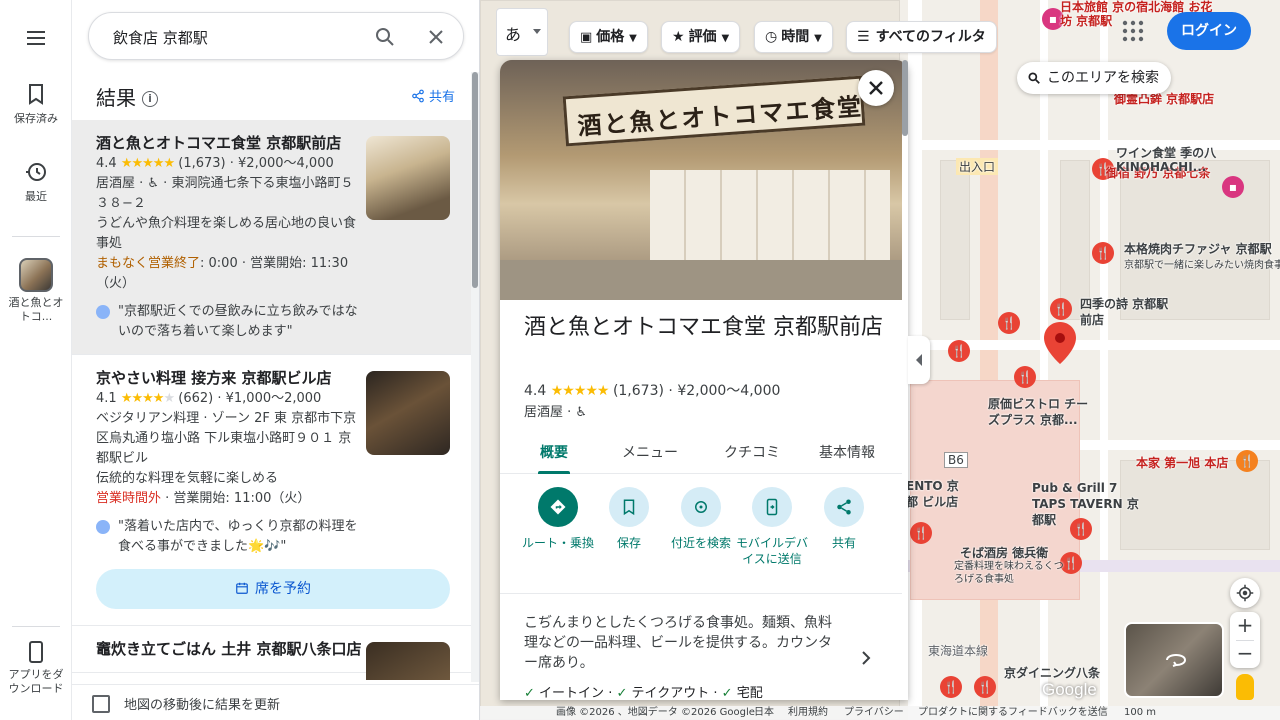 Image resolution: width=1280 pixels, height=720 pixels. Describe the element at coordinates (866, 658) in the screenshot. I see `chevron-right-icon` at that location.